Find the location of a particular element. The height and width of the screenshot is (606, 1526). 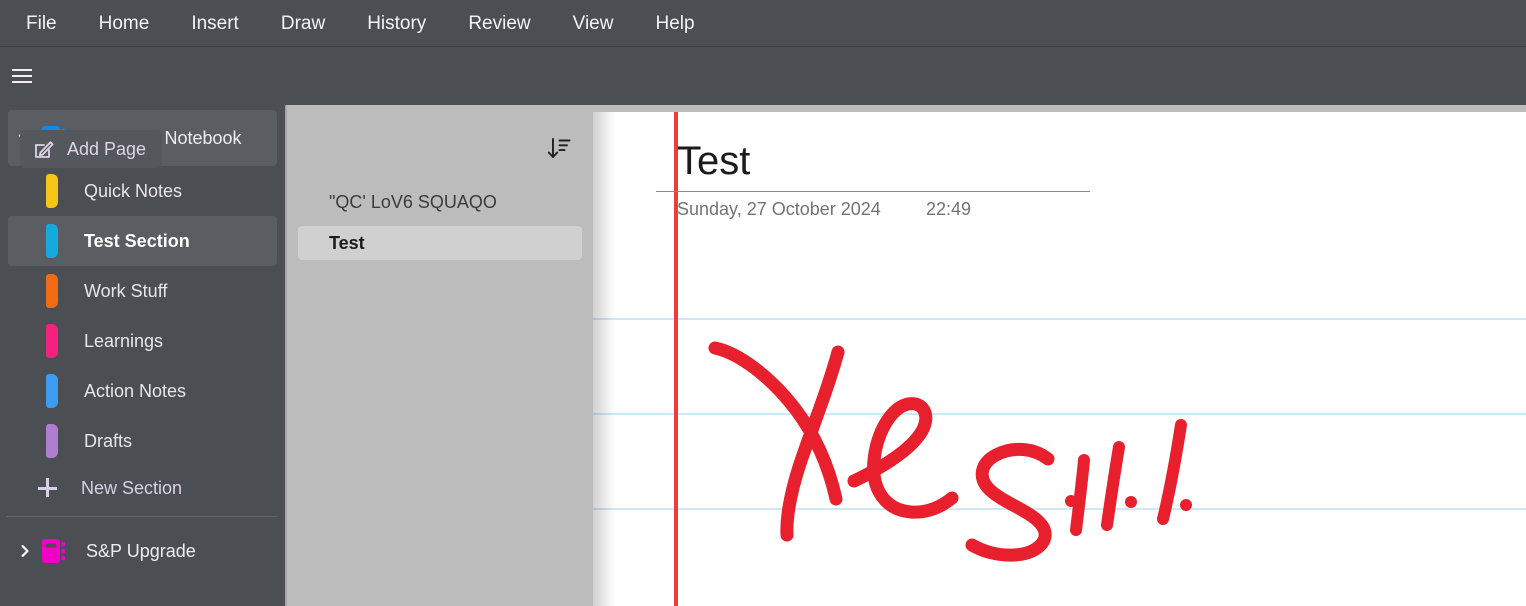

sidebar-section-work-stuff: Work Stuff is located at coordinates (142, 291).